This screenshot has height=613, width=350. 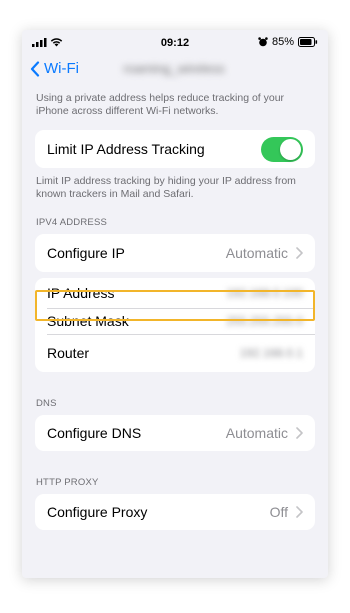 I want to click on subnet-mask-row: Subnet Mask 255.255.255.0, so click(x=175, y=321).